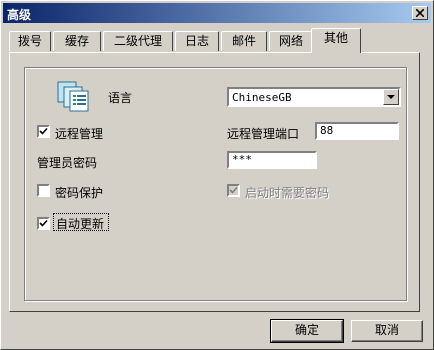  I want to click on remote-manage-checkbox, so click(43, 131).